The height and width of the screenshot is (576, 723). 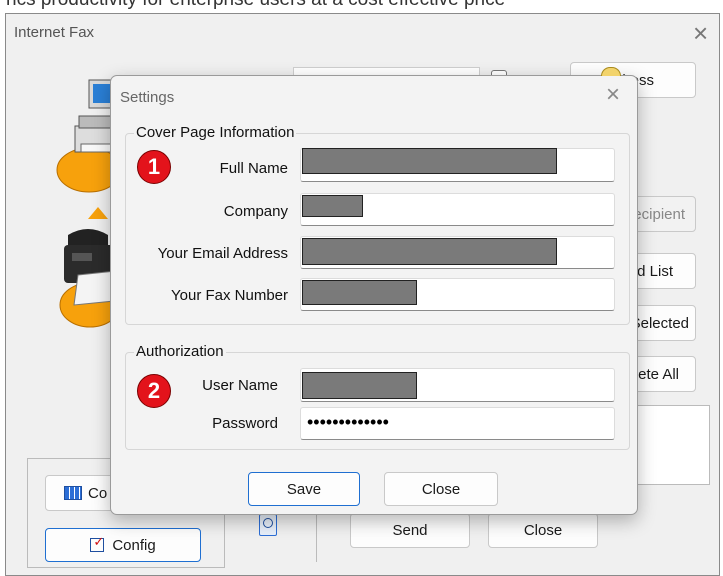 What do you see at coordinates (240, 385) in the screenshot?
I see `username-label: User Name` at bounding box center [240, 385].